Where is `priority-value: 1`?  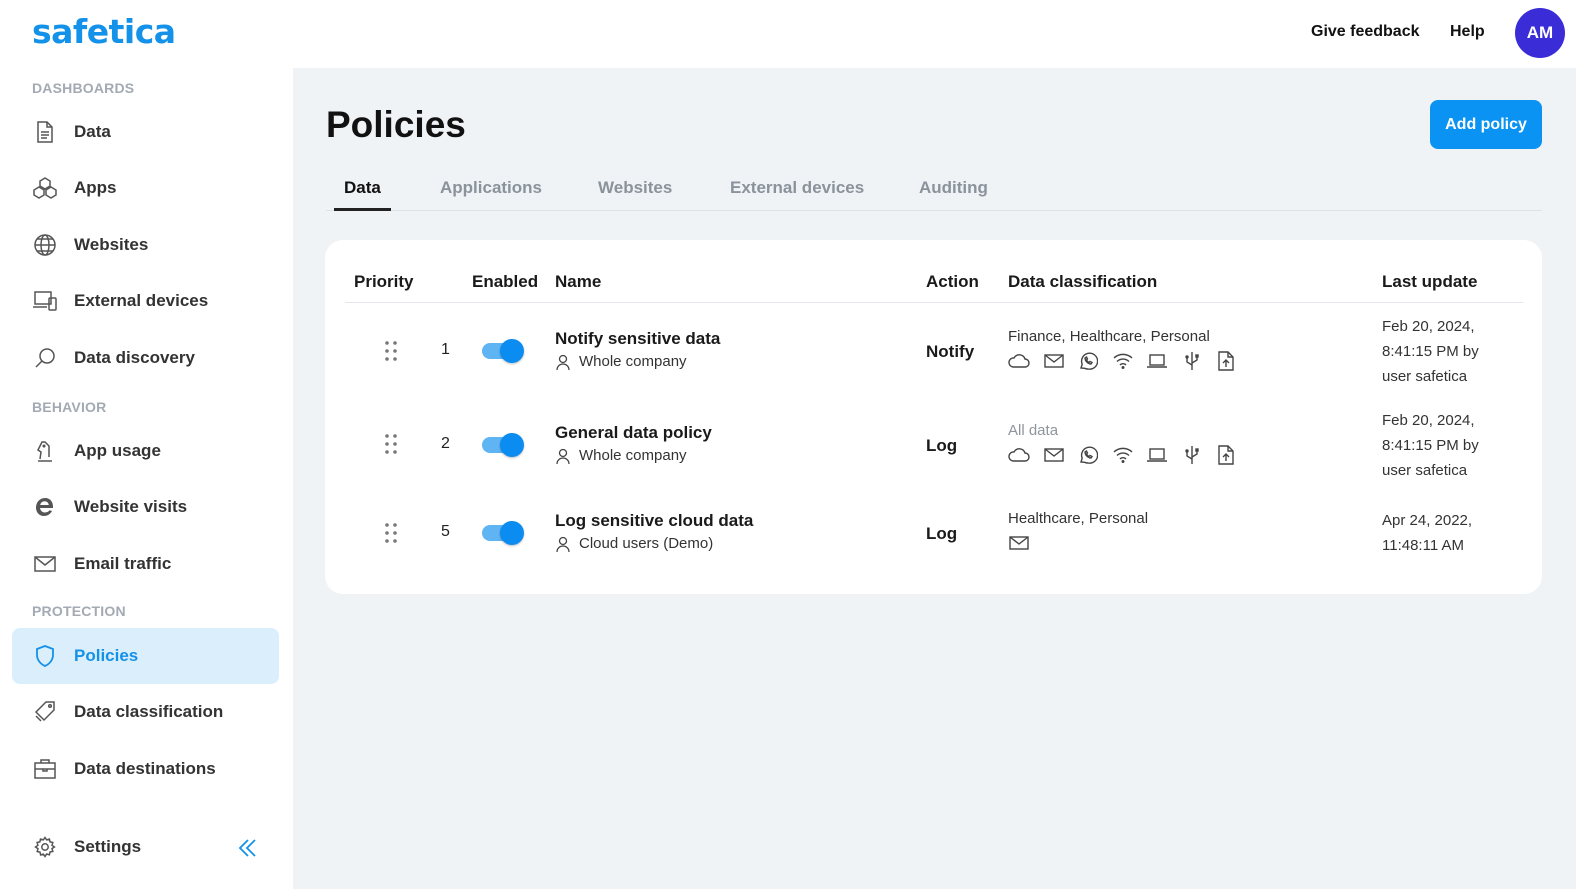
priority-value: 1 is located at coordinates (445, 349).